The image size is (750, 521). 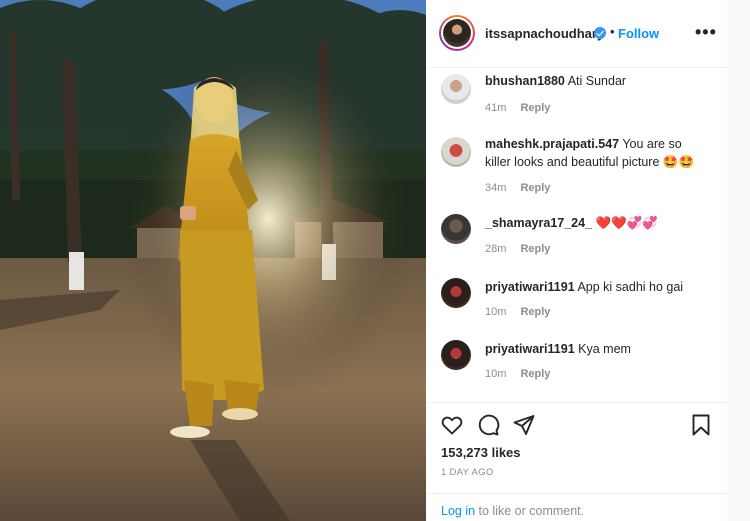 I want to click on comment-icon, so click(x=488, y=425).